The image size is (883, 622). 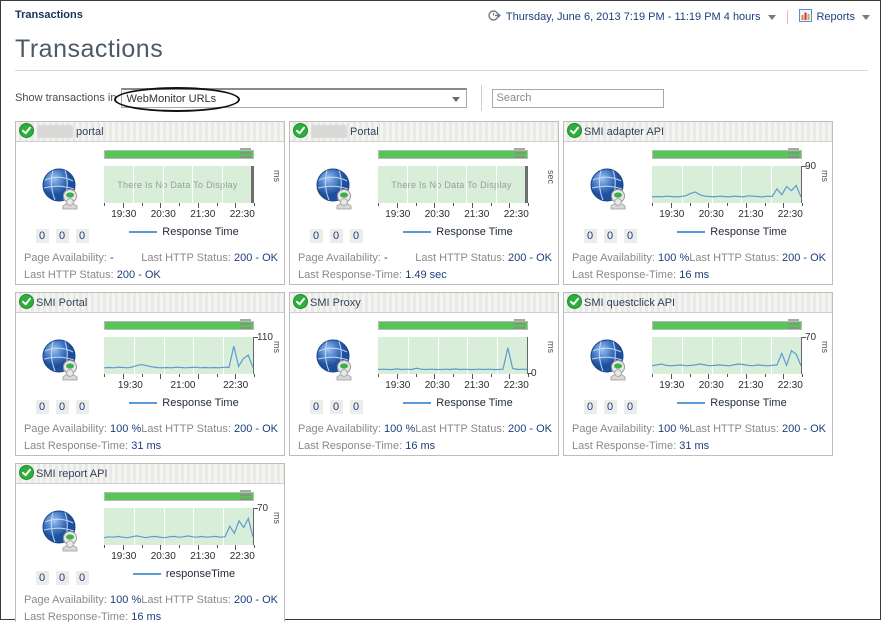 What do you see at coordinates (437, 385) in the screenshot?
I see `x-axis-tick-label: 20:30` at bounding box center [437, 385].